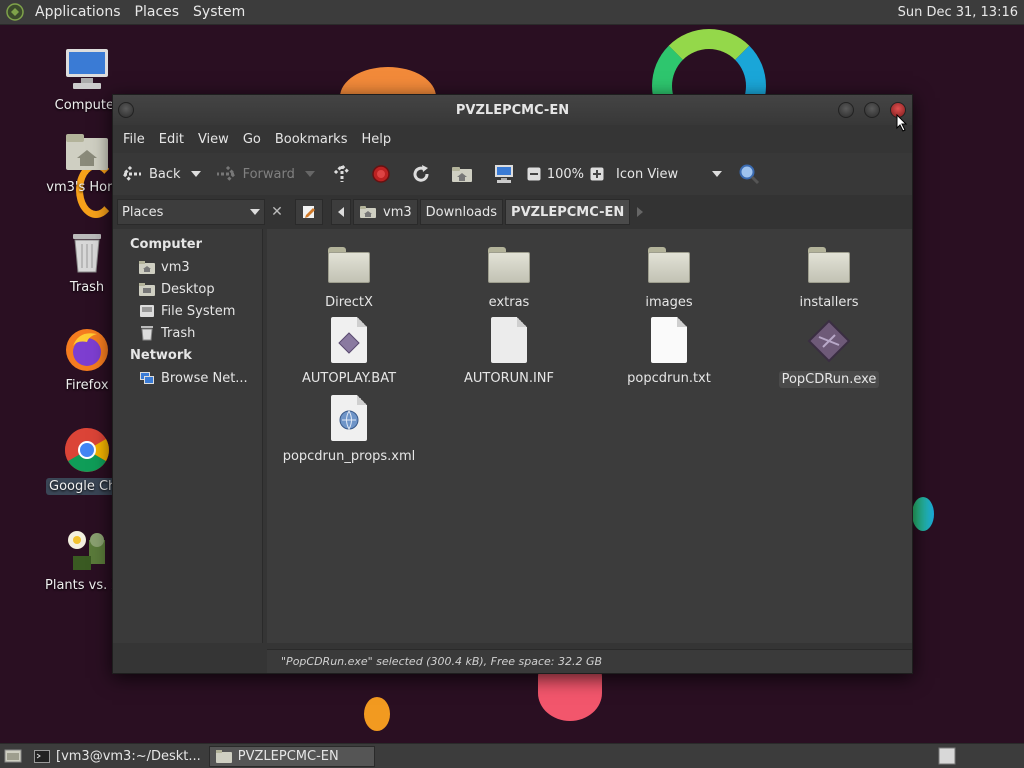 This screenshot has width=1024, height=768. I want to click on file-name: installers, so click(829, 302).